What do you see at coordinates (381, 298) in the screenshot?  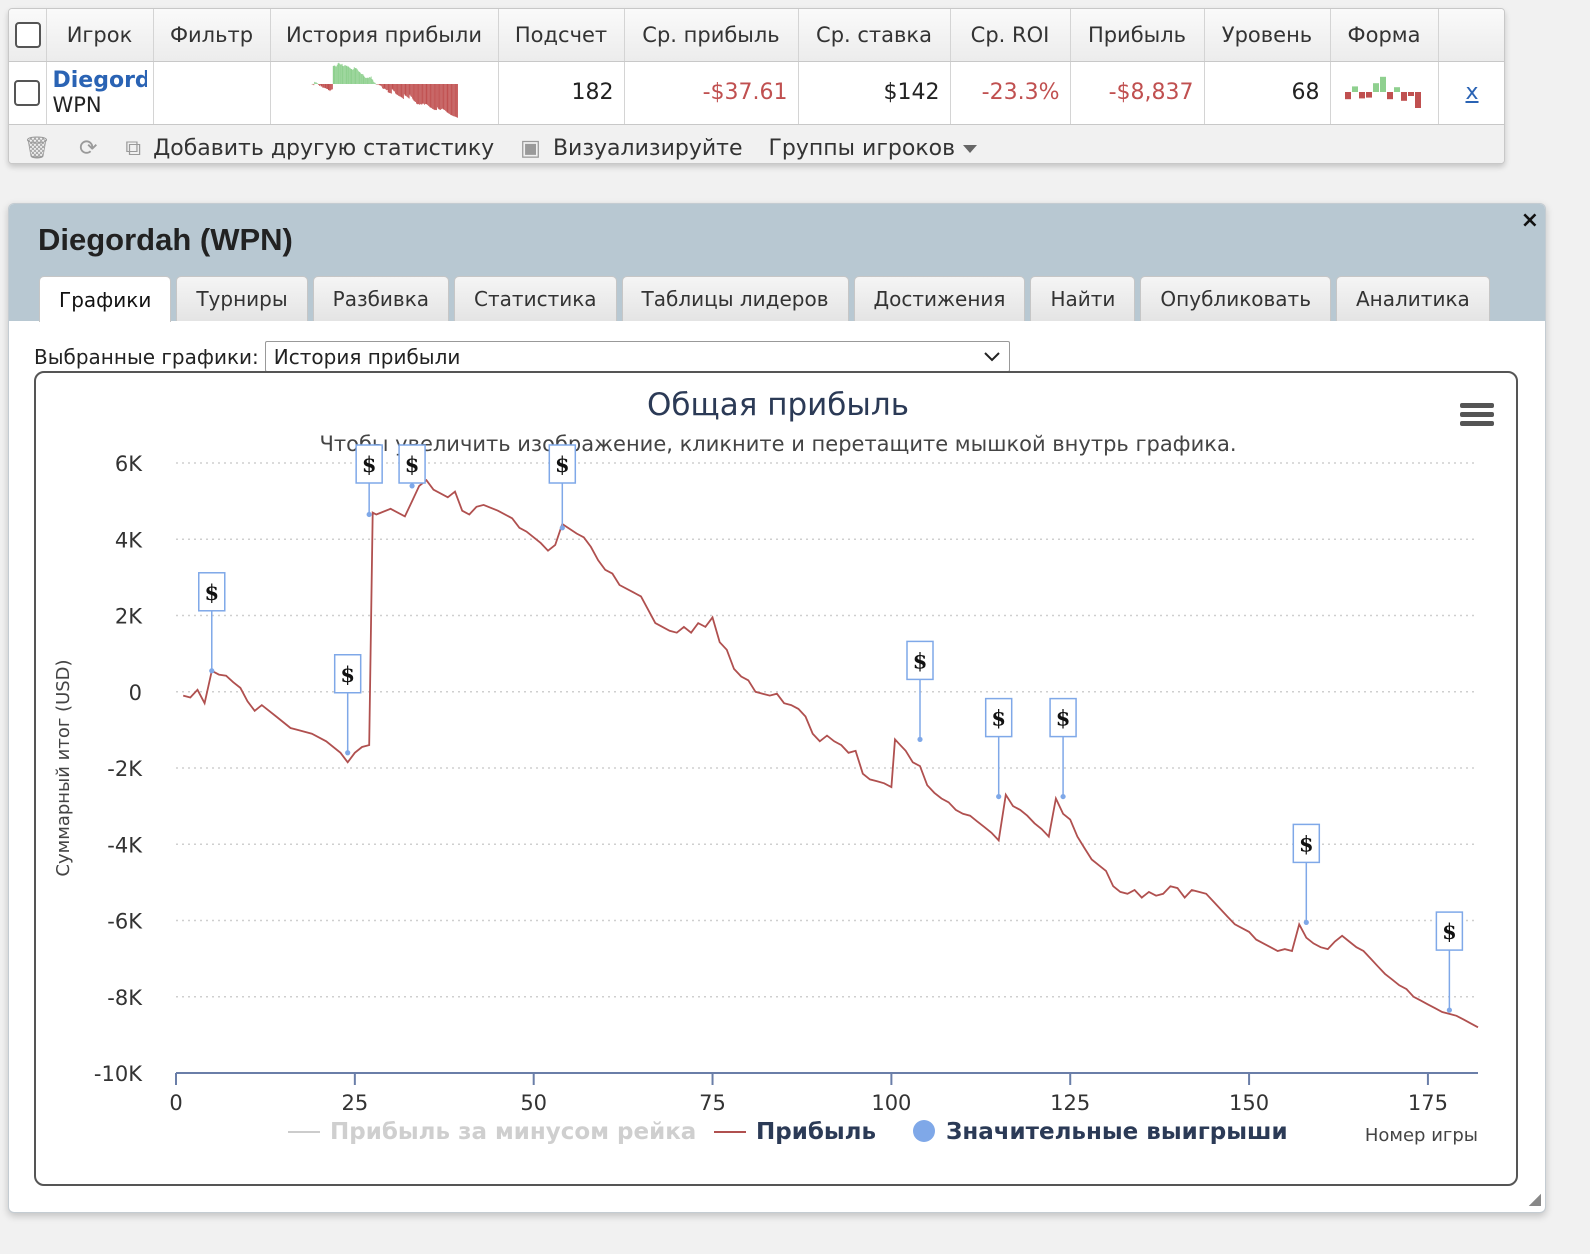 I see `tab-breakdown: Разбивка` at bounding box center [381, 298].